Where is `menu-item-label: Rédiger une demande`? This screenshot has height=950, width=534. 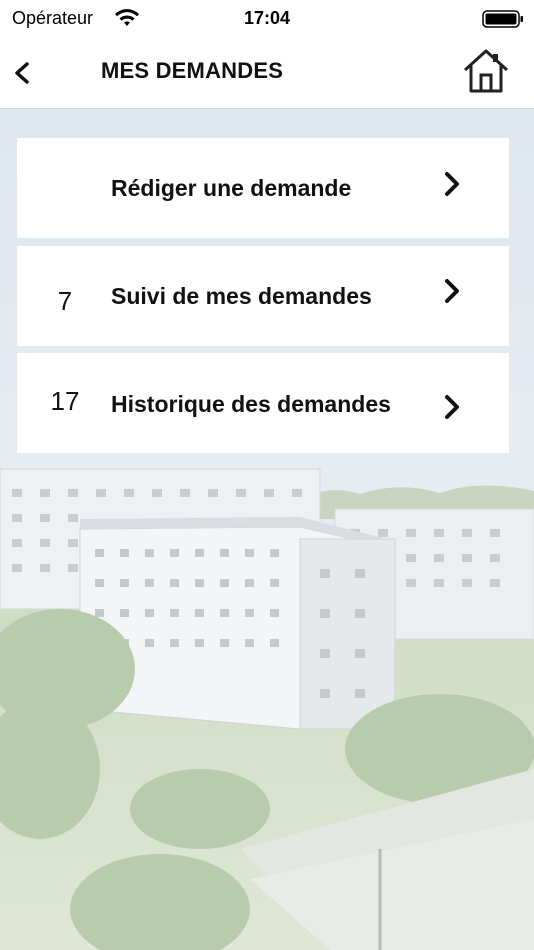 menu-item-label: Rédiger une demande is located at coordinates (231, 188).